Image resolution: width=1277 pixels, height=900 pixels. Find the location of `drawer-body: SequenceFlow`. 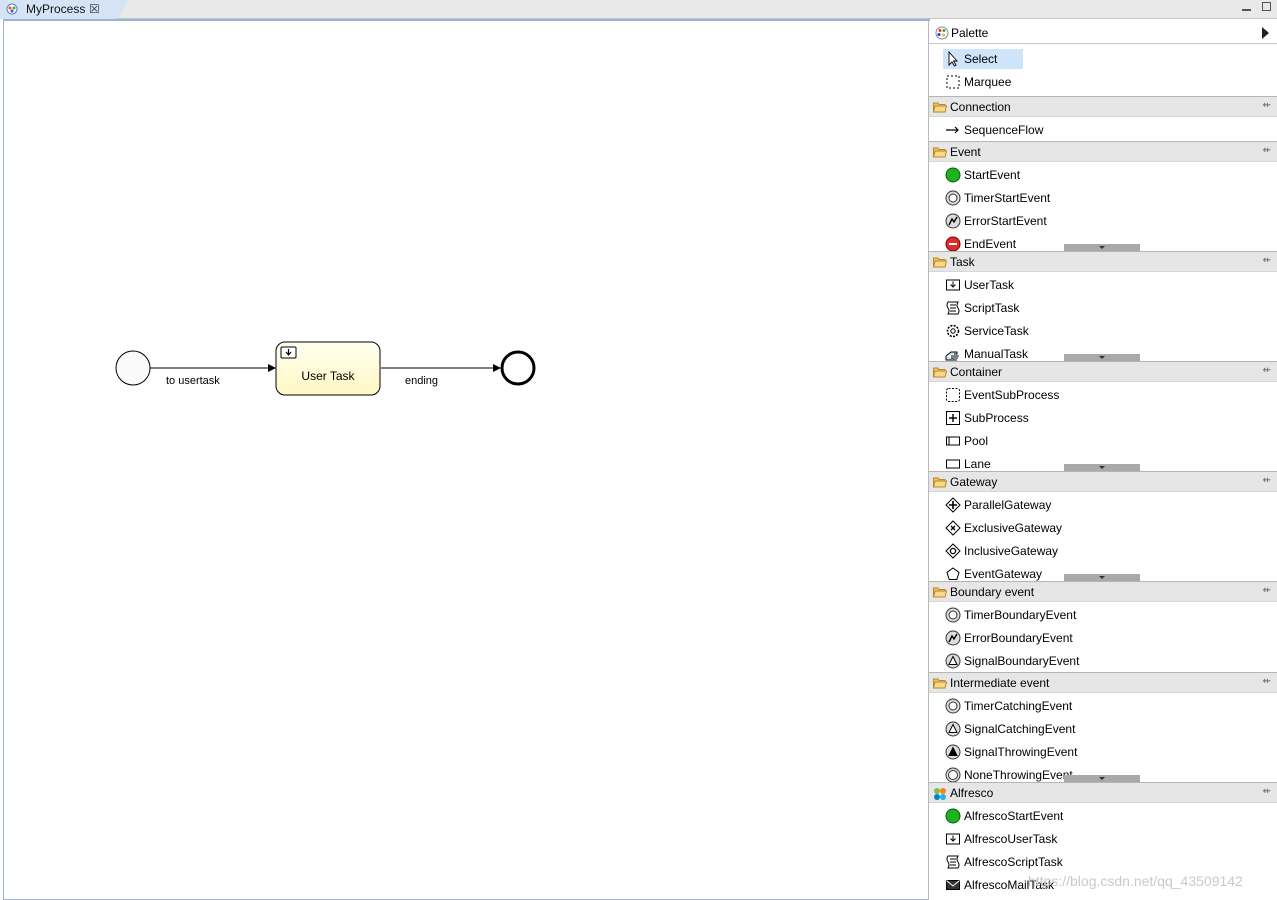

drawer-body: SequenceFlow is located at coordinates (1103, 129).